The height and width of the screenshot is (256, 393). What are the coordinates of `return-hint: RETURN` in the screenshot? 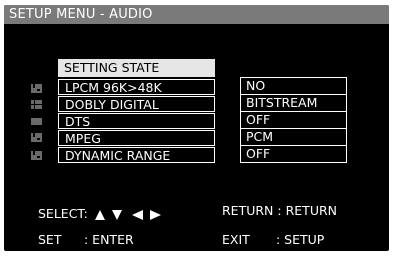 It's located at (279, 211).